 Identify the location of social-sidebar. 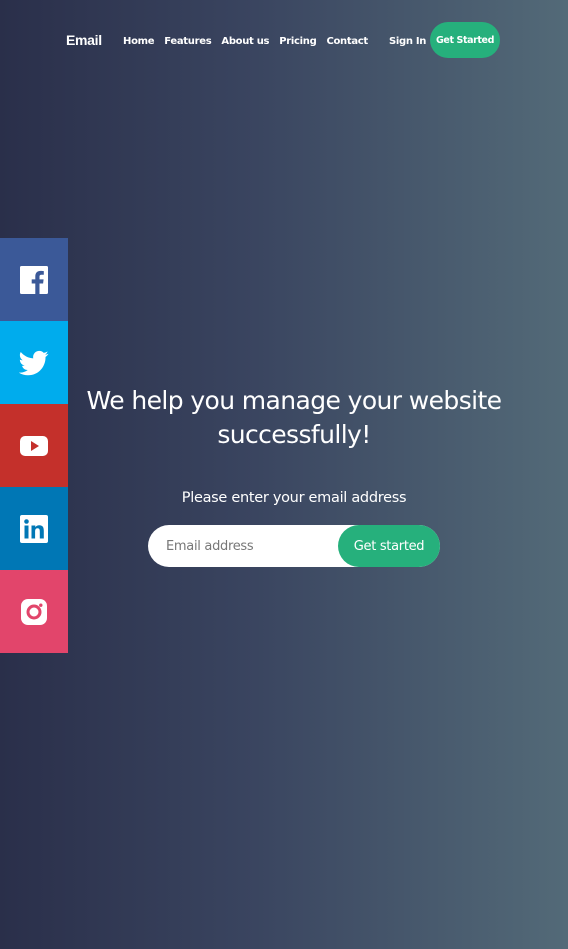
(34, 445).